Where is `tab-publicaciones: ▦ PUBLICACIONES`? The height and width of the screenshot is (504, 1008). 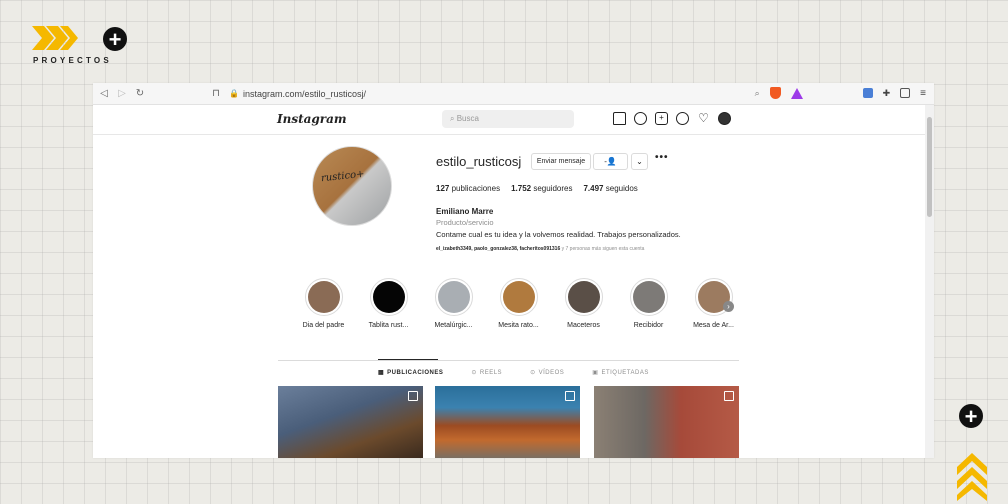 tab-publicaciones: ▦ PUBLICACIONES is located at coordinates (410, 372).